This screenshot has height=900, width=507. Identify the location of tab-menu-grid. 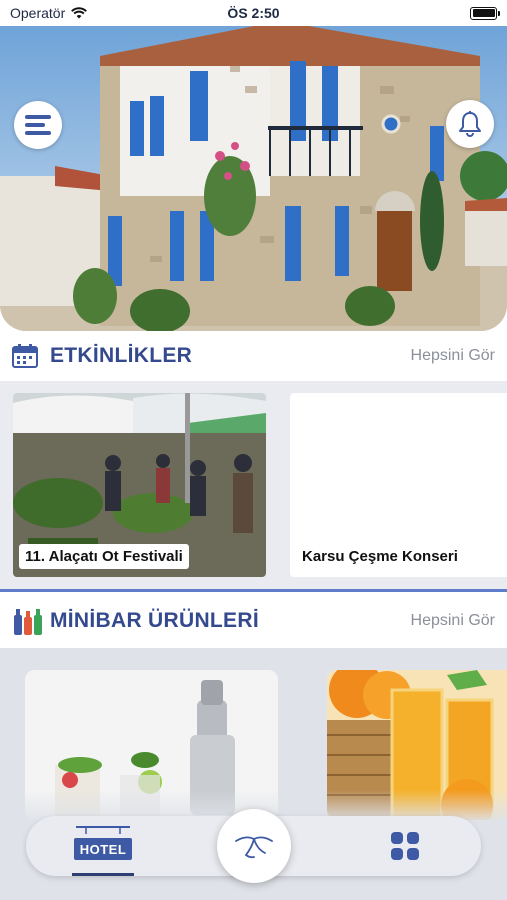
(405, 846).